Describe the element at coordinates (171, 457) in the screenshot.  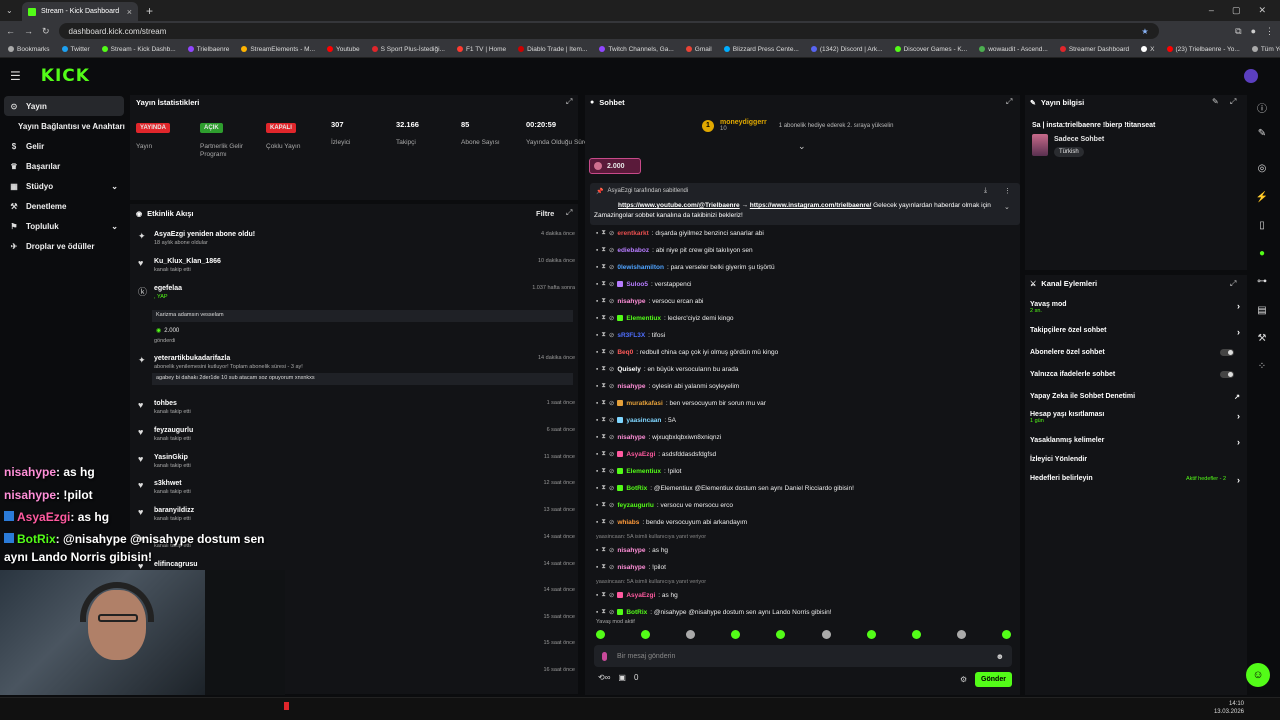
I see `event-name: YasinGkip` at that location.